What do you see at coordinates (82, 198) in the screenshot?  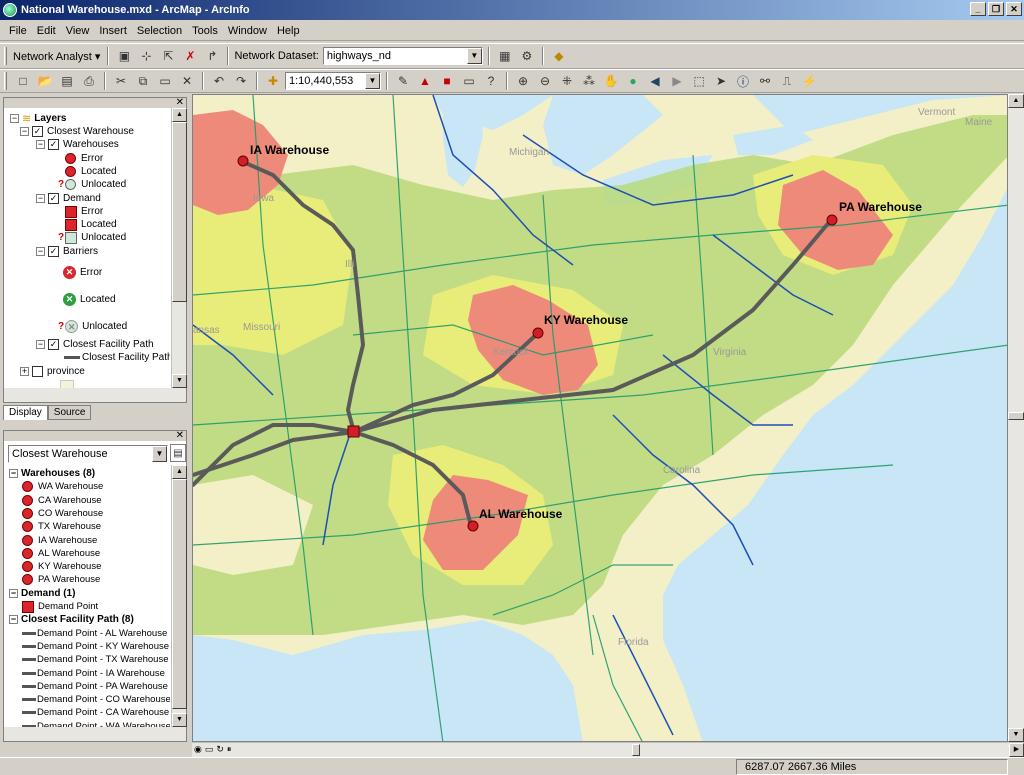 I see `layer-demand: Demand` at bounding box center [82, 198].